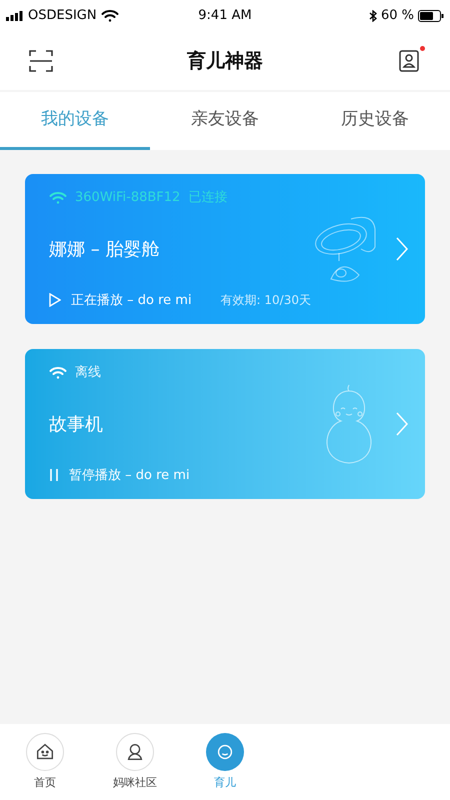 This screenshot has width=450, height=800. I want to click on scan-button, so click(41, 61).